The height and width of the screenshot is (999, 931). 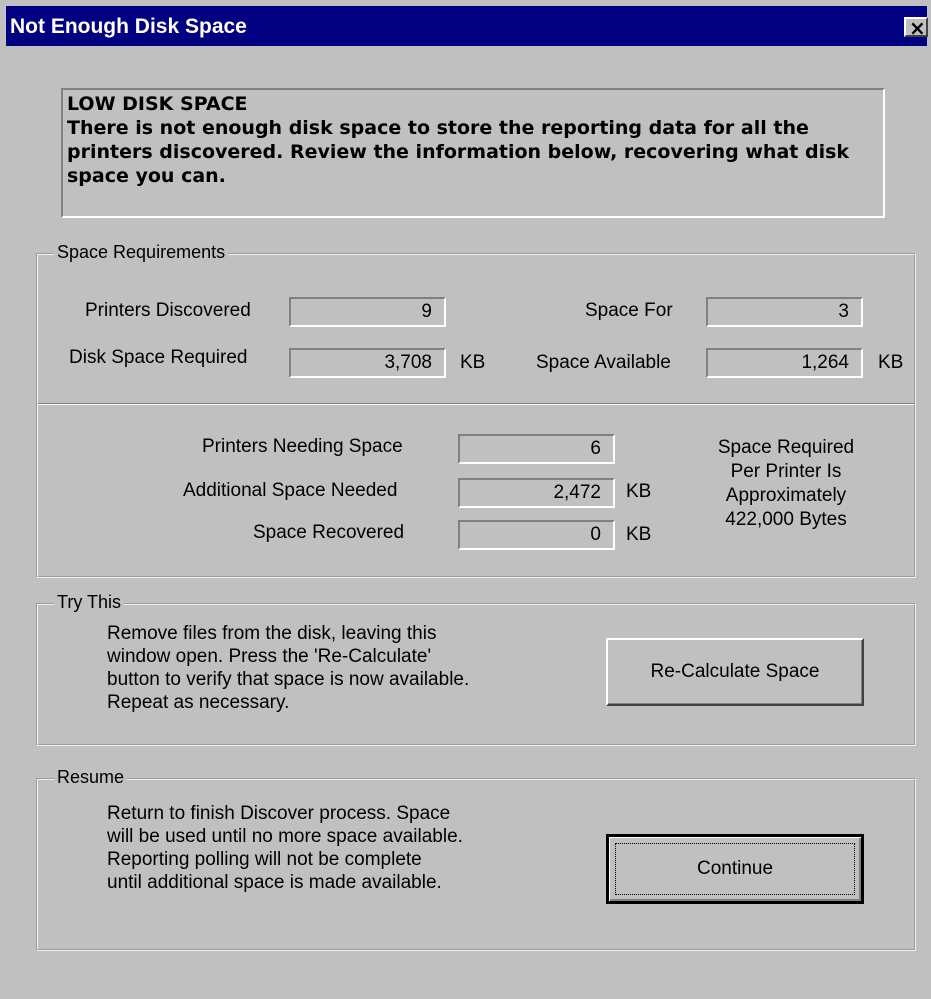 What do you see at coordinates (603, 362) in the screenshot?
I see `space-available-label: Space Available` at bounding box center [603, 362].